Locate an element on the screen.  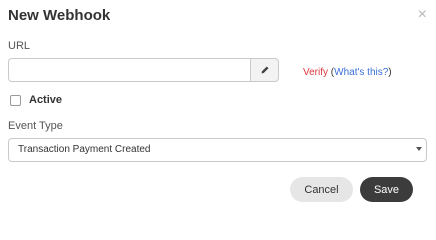
active-checkbox is located at coordinates (15, 100).